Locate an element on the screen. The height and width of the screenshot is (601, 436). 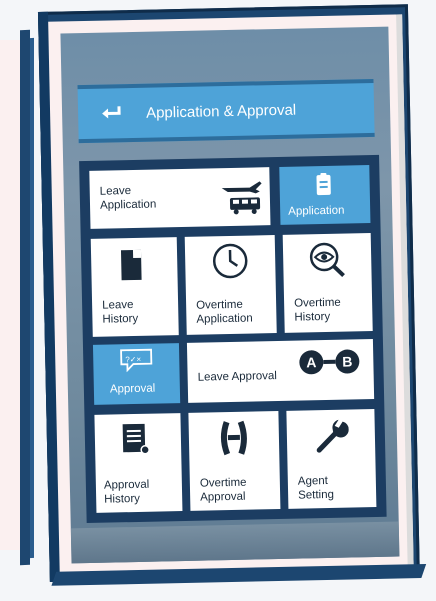
leave-application-tile: Leave Application is located at coordinates (180, 198).